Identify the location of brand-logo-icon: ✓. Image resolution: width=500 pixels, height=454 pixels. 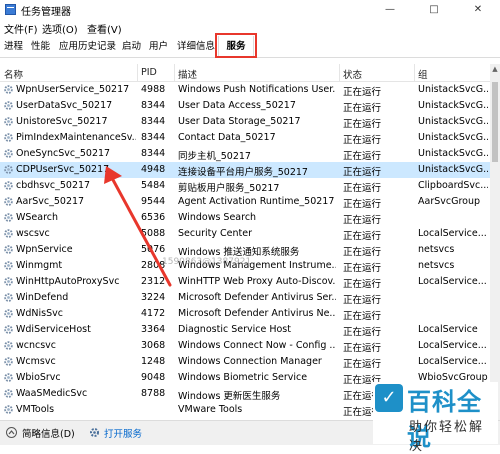
(389, 398).